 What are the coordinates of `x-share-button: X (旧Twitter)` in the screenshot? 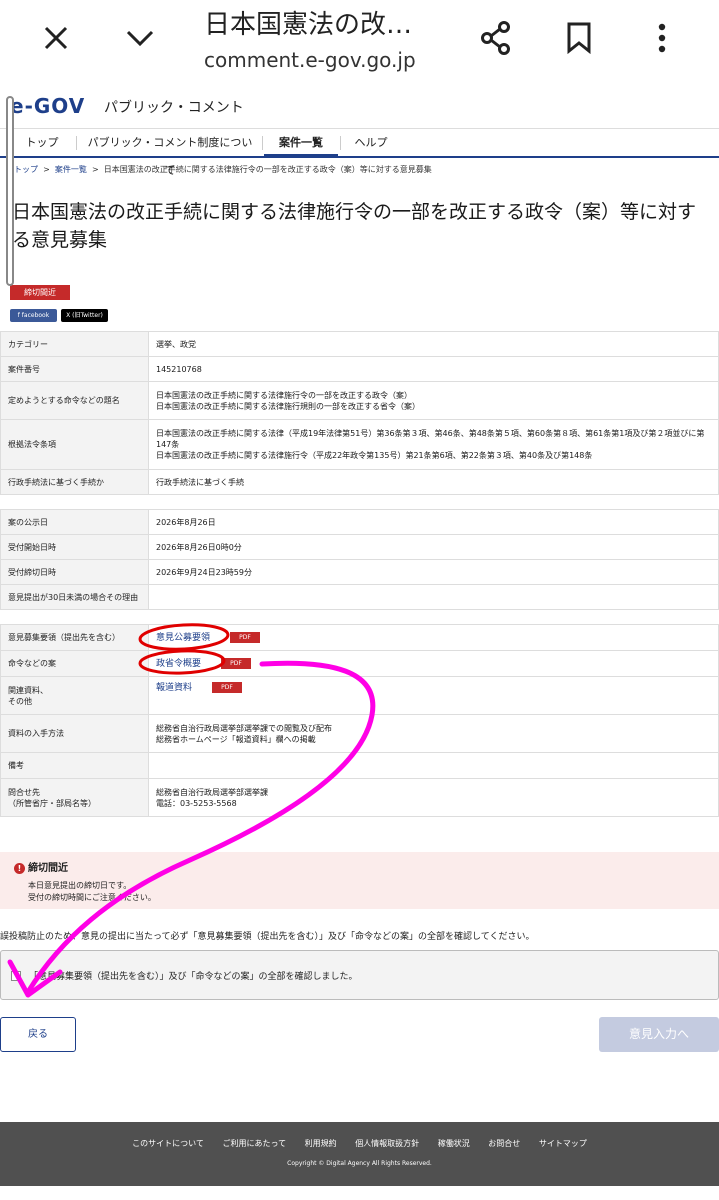 It's located at (84, 315).